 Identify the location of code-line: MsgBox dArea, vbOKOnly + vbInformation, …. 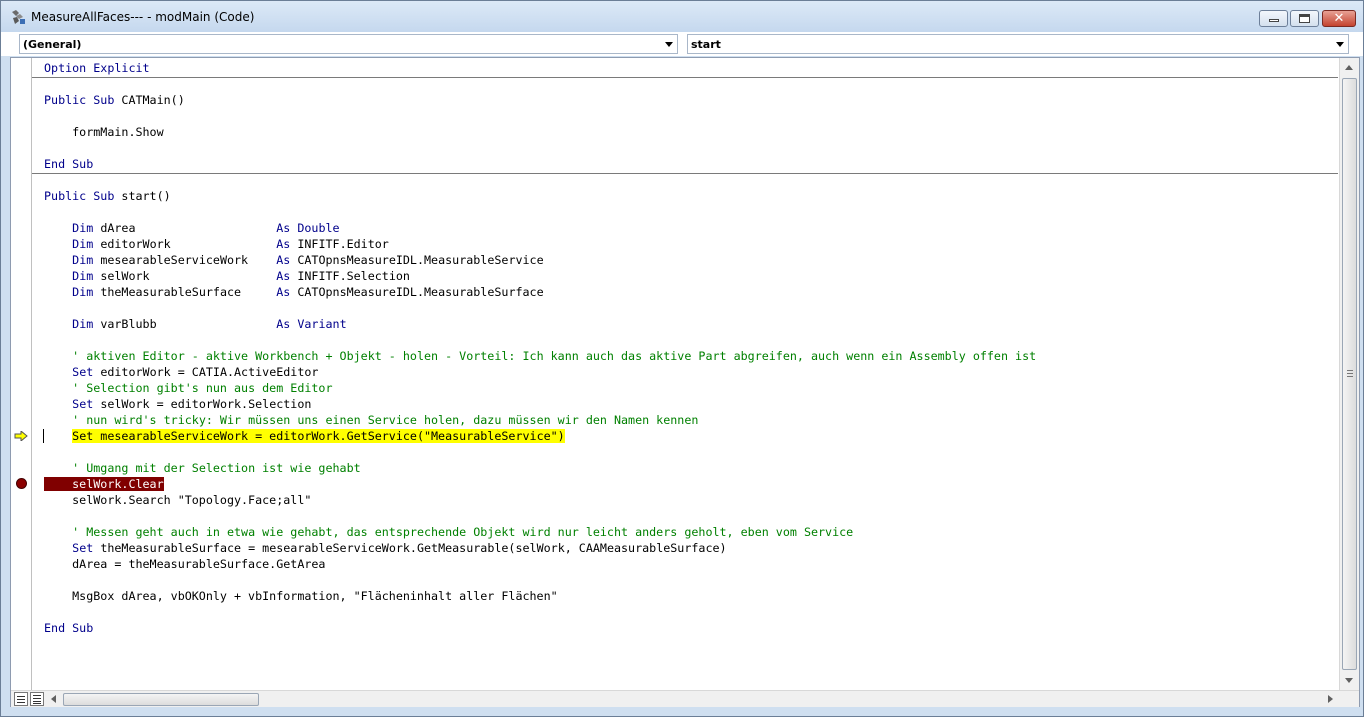
(301, 596).